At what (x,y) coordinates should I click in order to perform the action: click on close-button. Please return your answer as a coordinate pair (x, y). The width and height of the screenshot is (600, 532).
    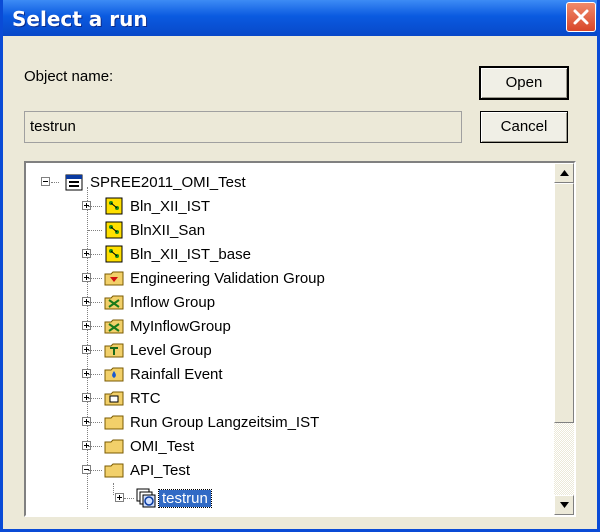
    Looking at the image, I should click on (581, 17).